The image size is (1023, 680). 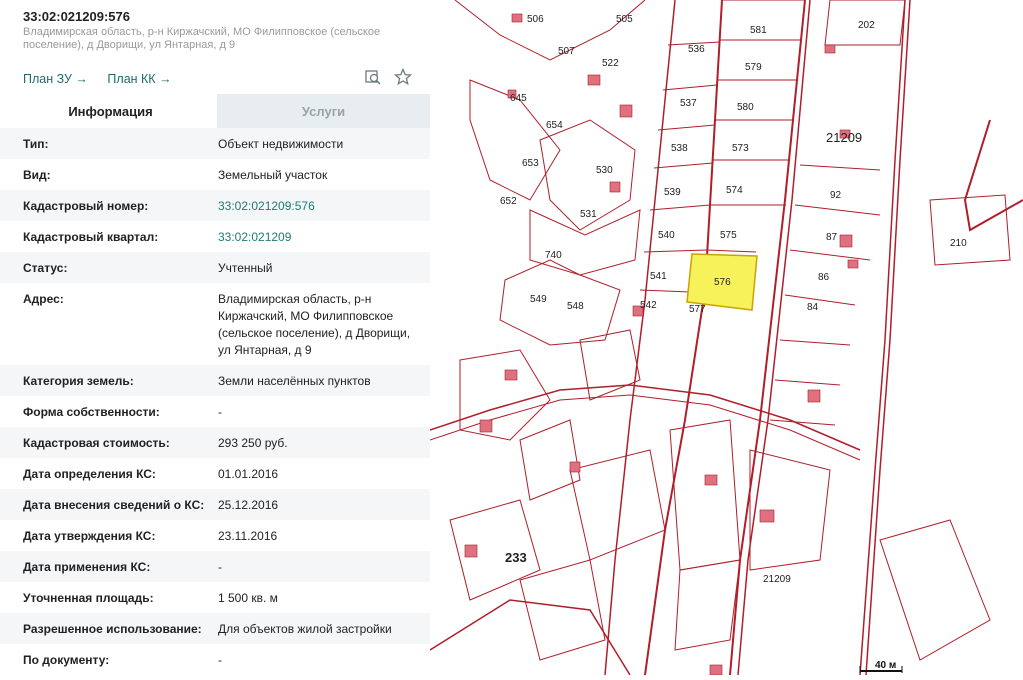 I want to click on table-row: Дата утверждения КС: 23.11.2016, so click(x=215, y=535).